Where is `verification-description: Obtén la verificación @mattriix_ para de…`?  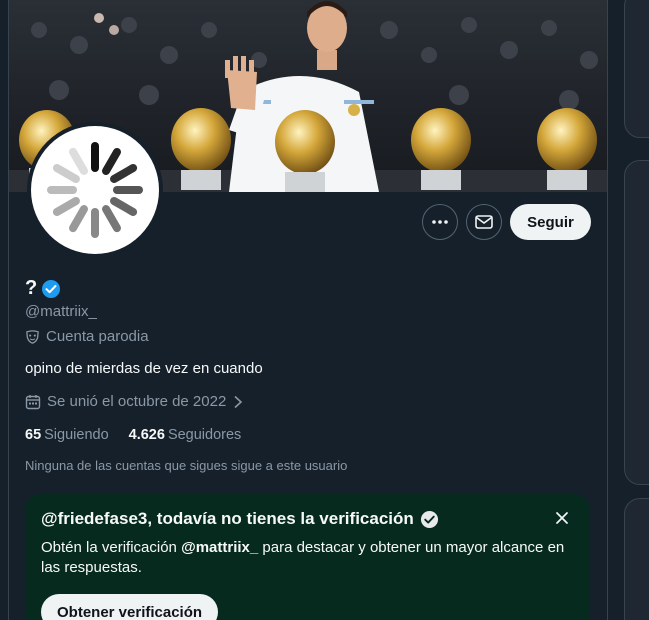 verification-description: Obtén la verificación @mattriix_ para de… is located at coordinates (306, 558).